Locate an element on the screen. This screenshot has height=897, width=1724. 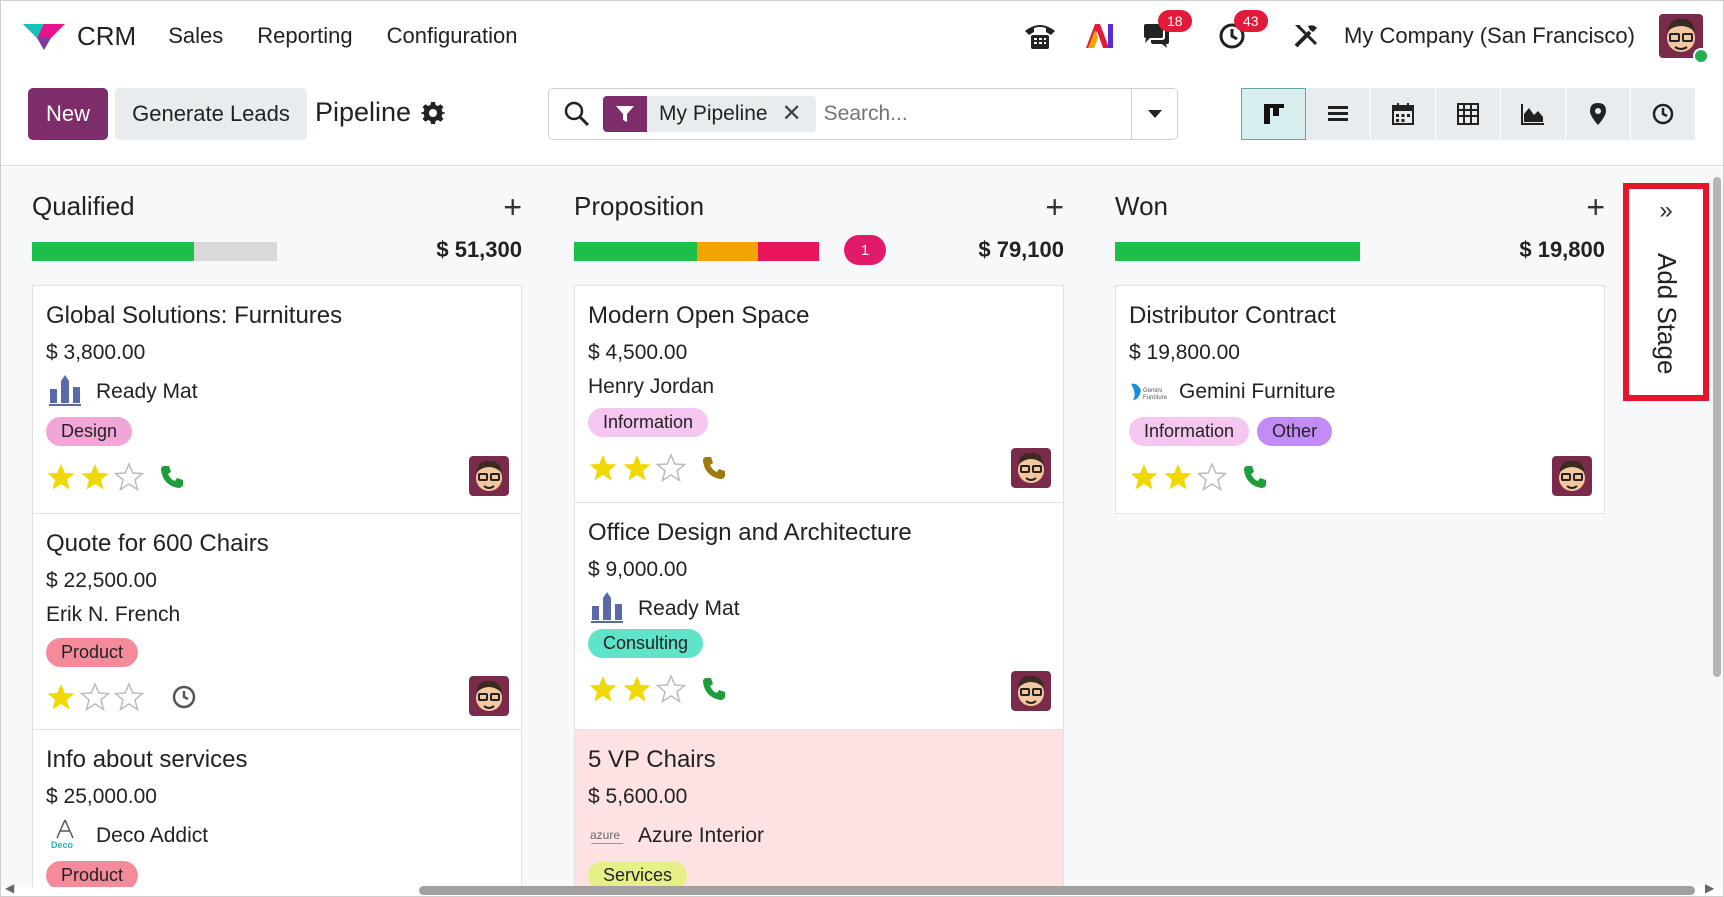
kanban-view-button is located at coordinates (1273, 114).